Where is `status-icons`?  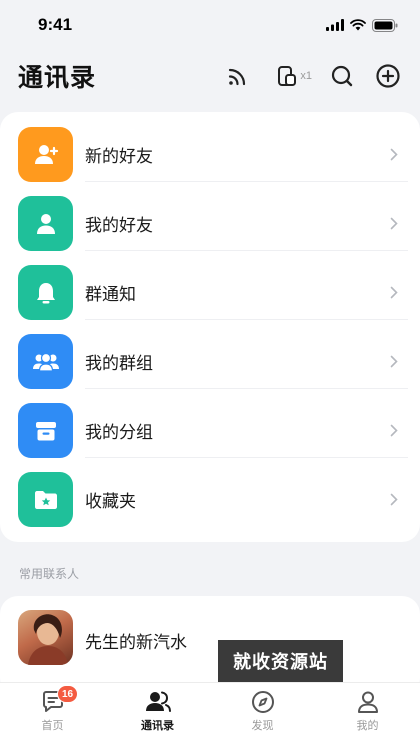
status-icons is located at coordinates (362, 25).